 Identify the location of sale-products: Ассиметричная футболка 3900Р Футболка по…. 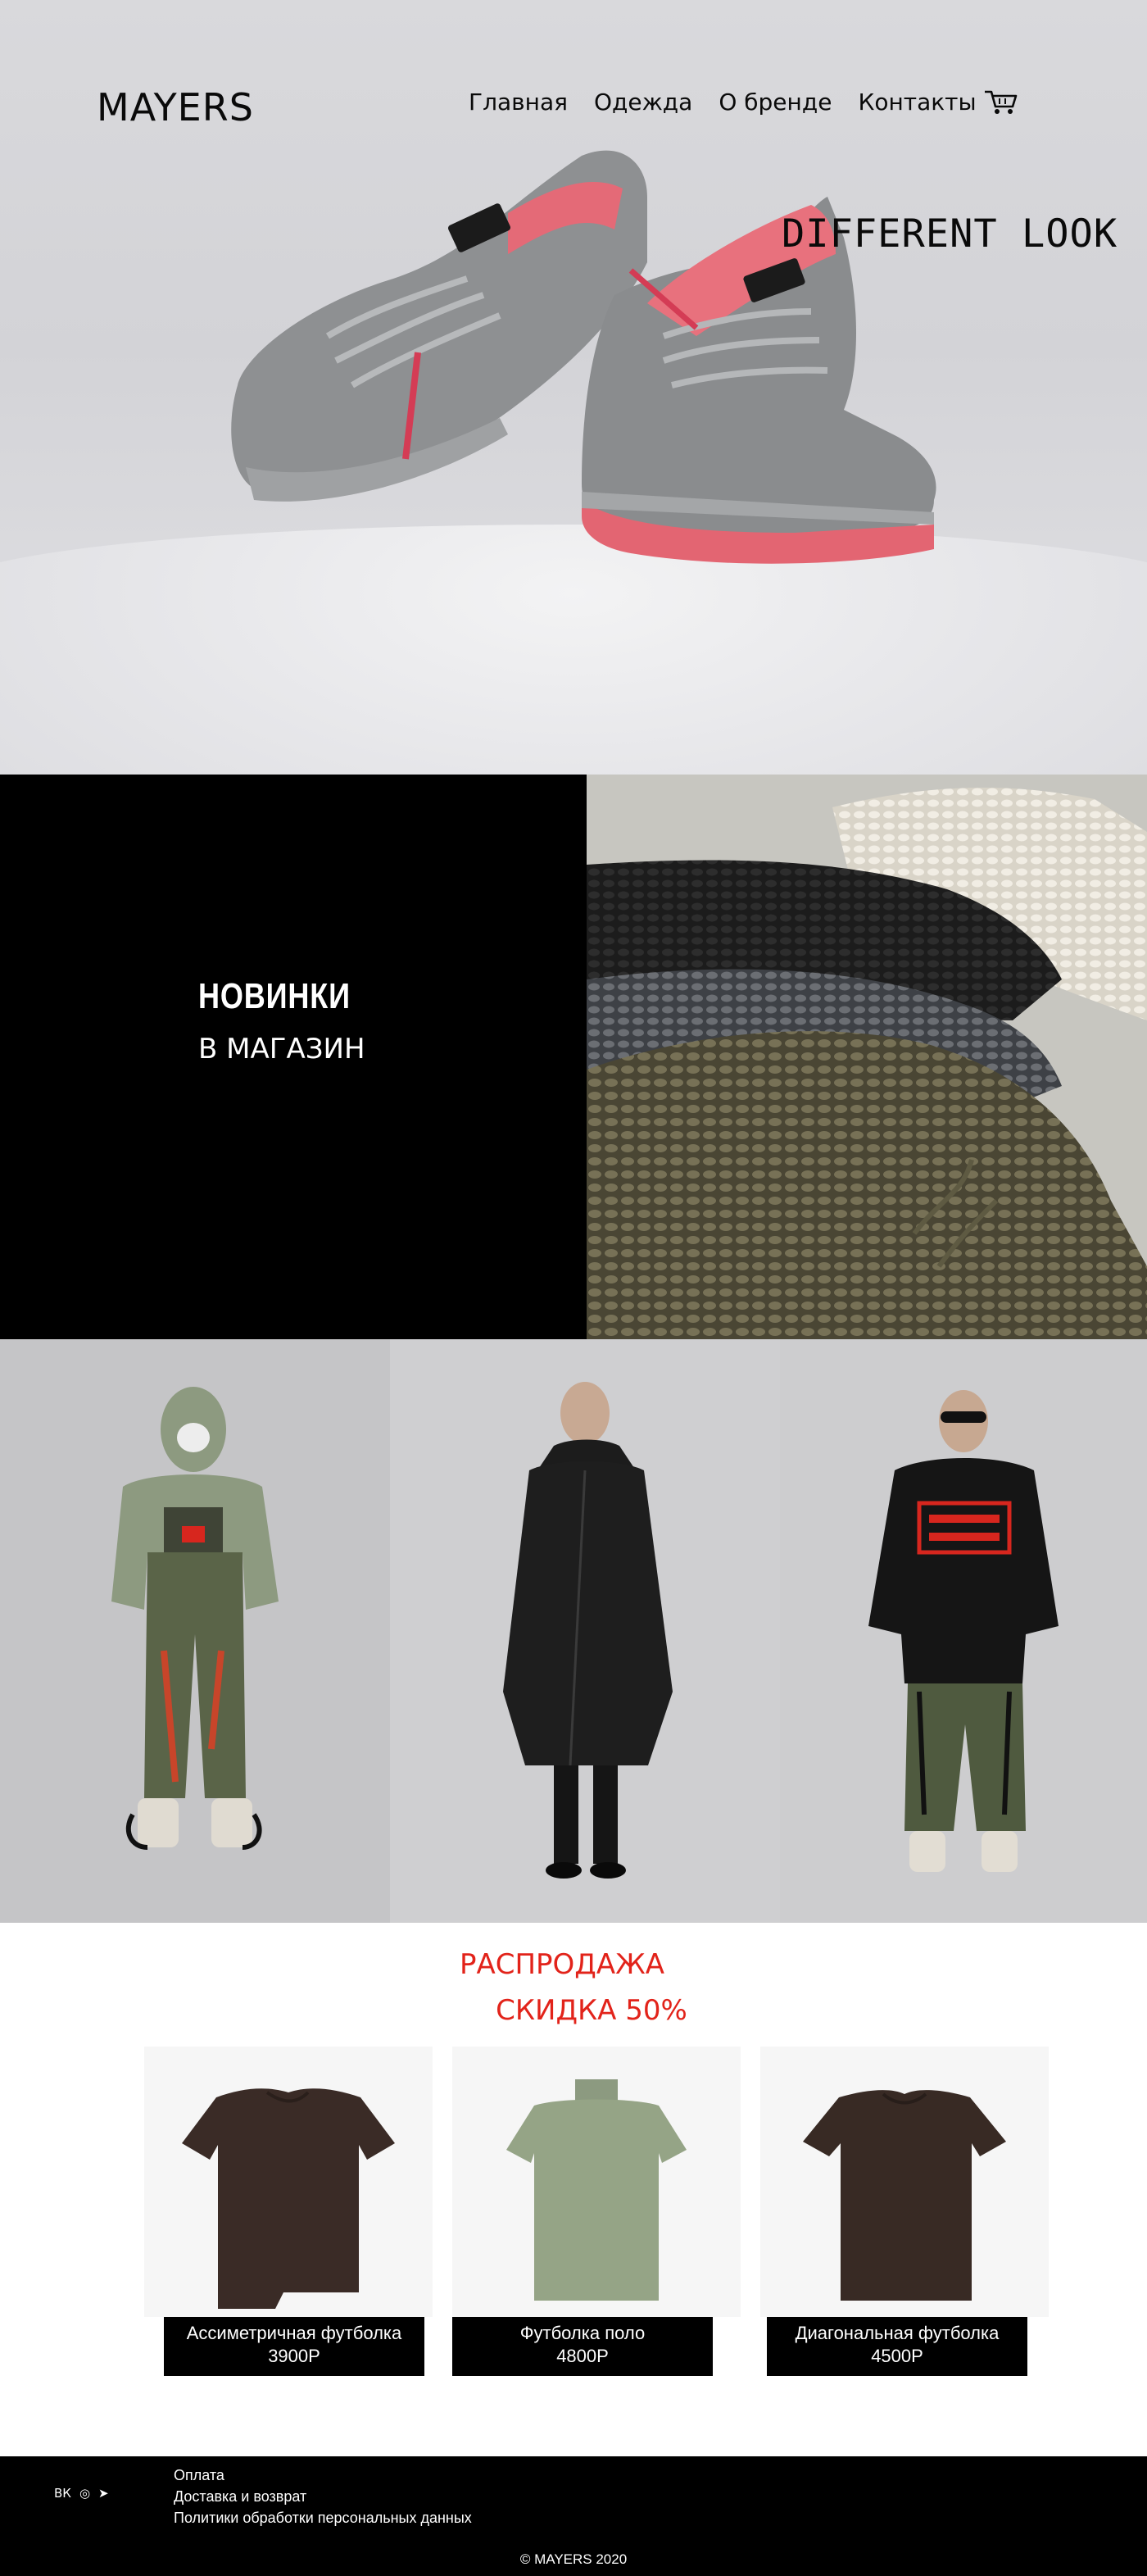
(596, 2219).